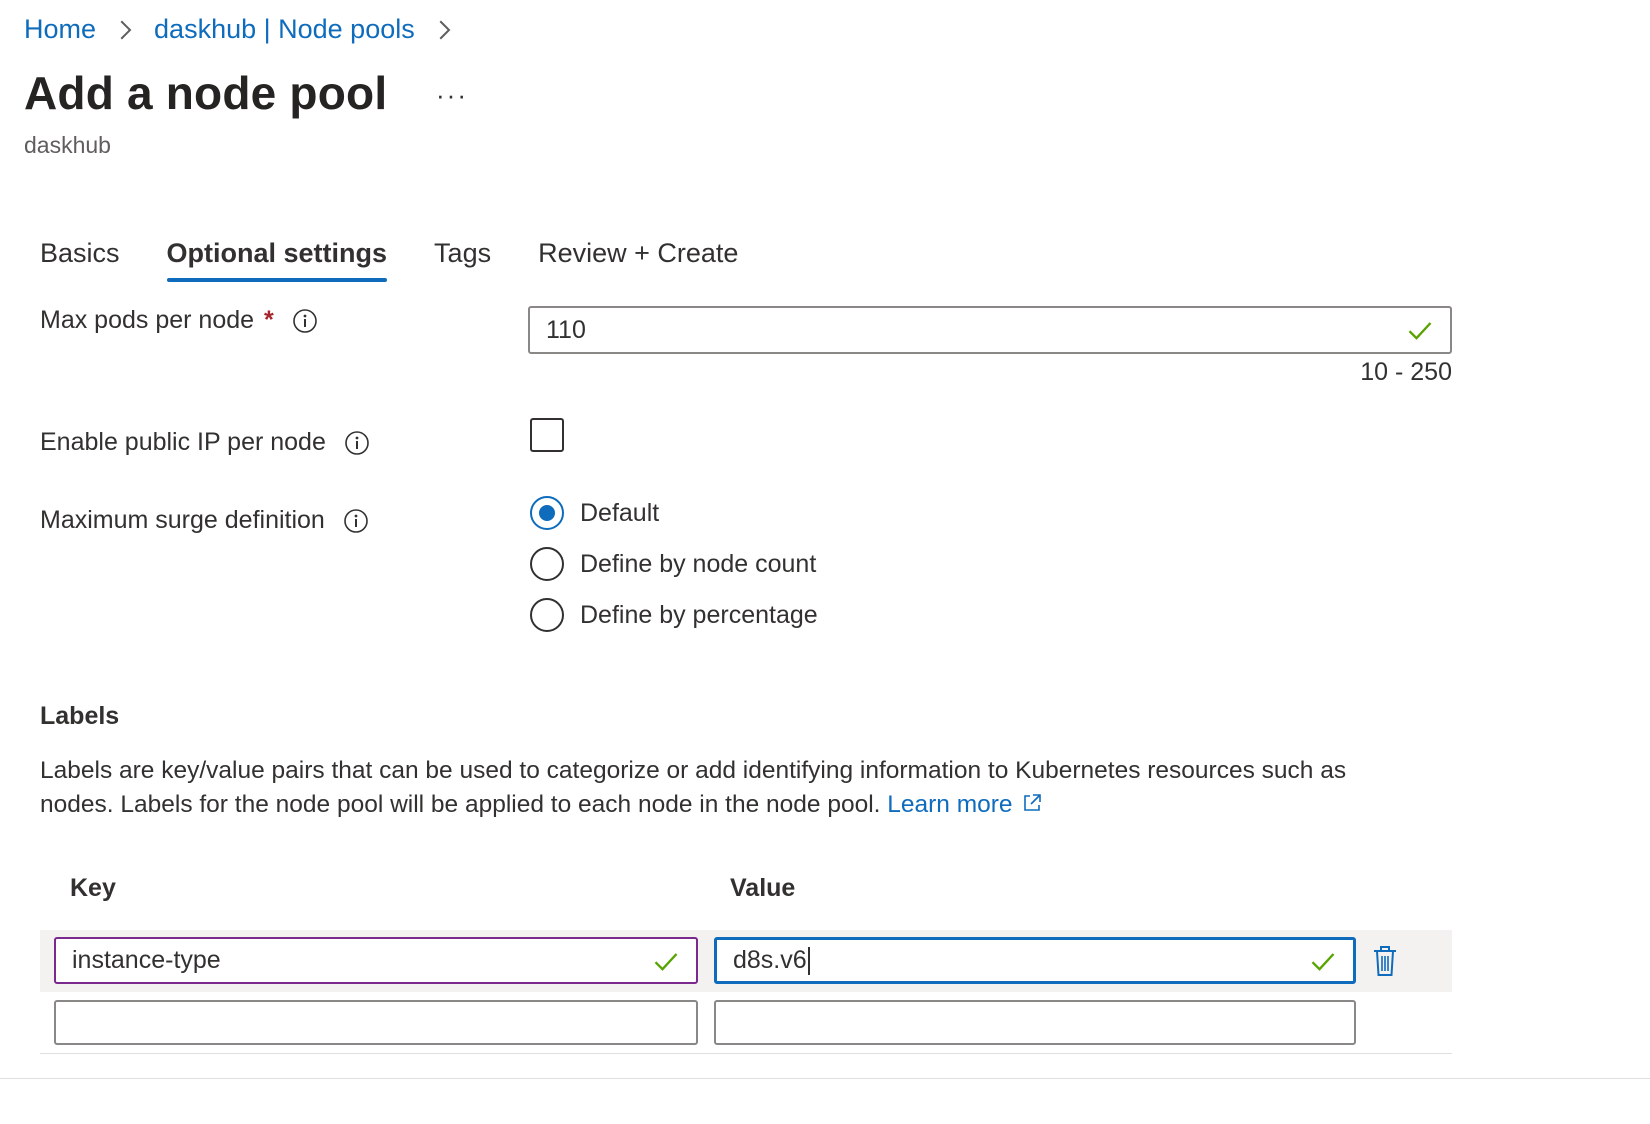  I want to click on required-marker: *, so click(269, 320).